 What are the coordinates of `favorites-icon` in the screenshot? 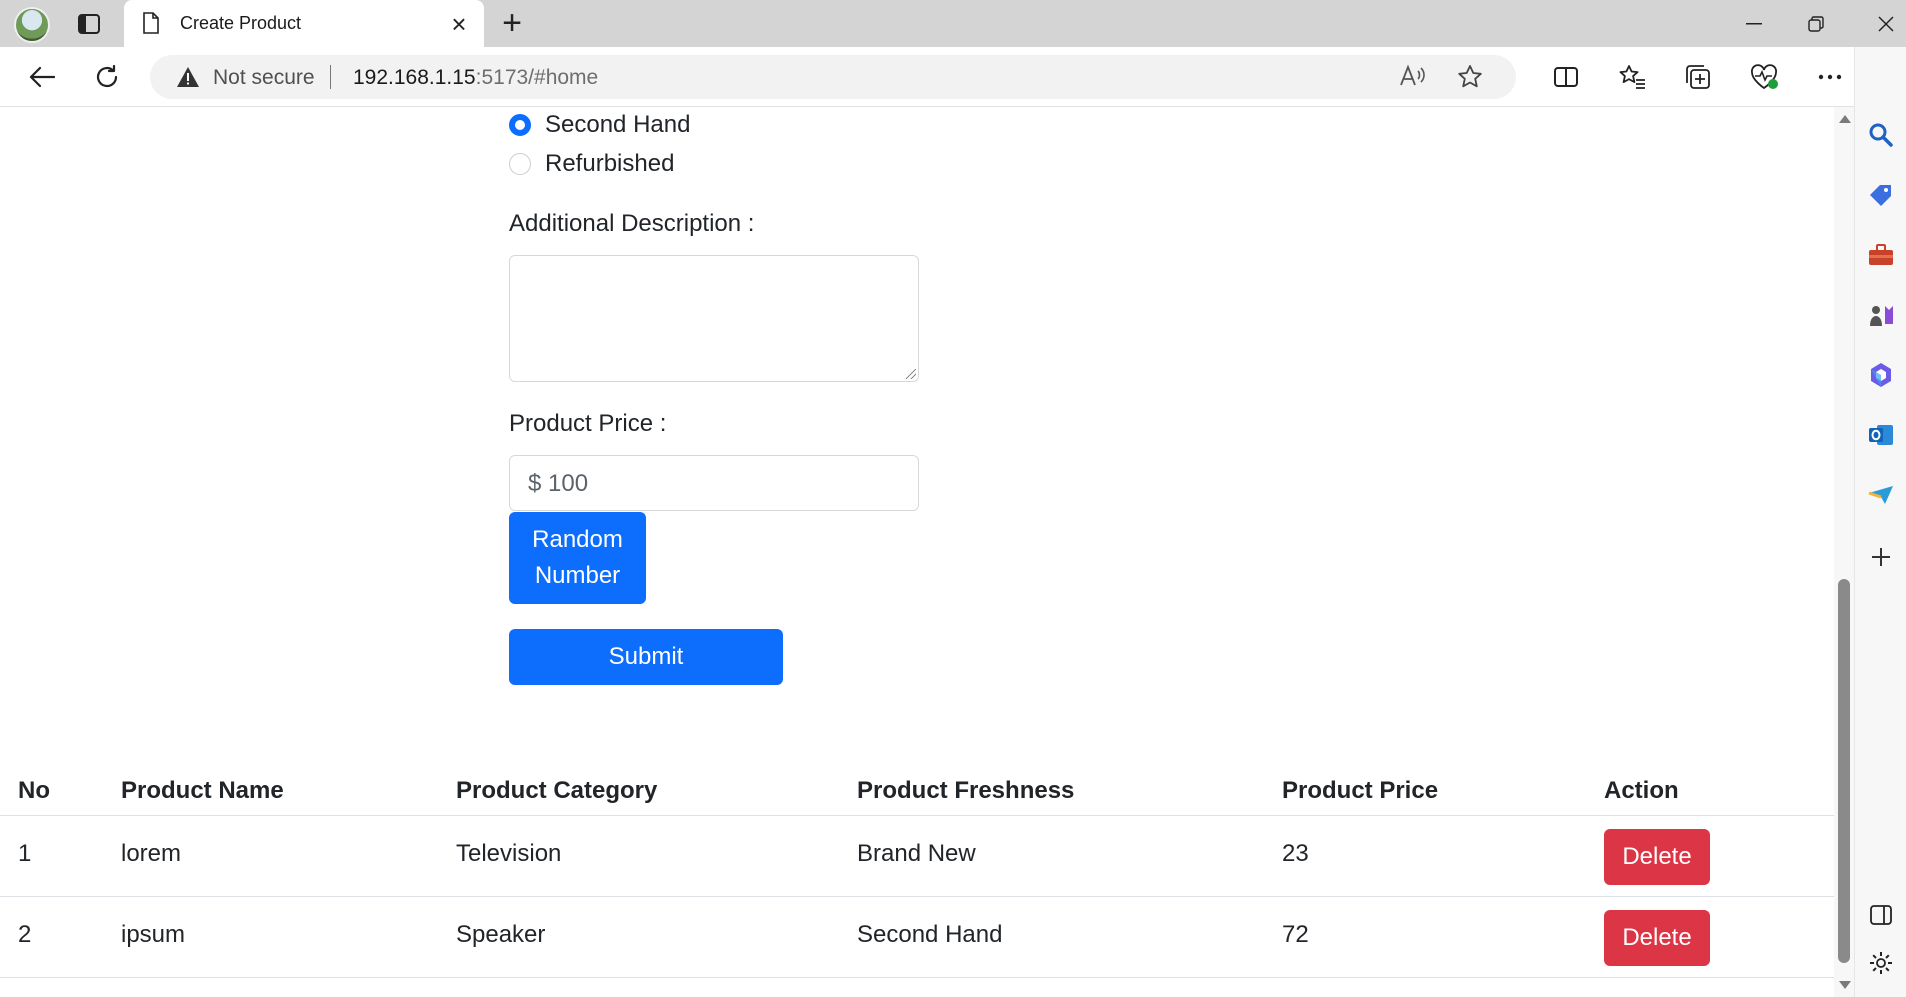 It's located at (1632, 77).